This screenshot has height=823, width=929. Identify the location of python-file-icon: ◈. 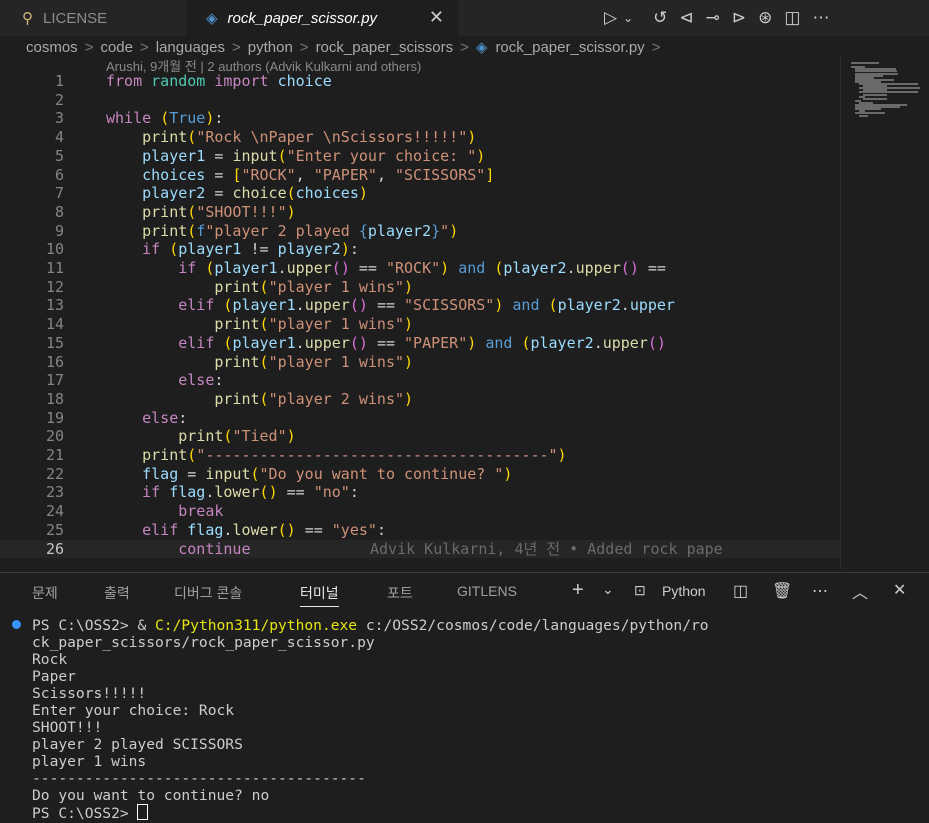
(212, 18).